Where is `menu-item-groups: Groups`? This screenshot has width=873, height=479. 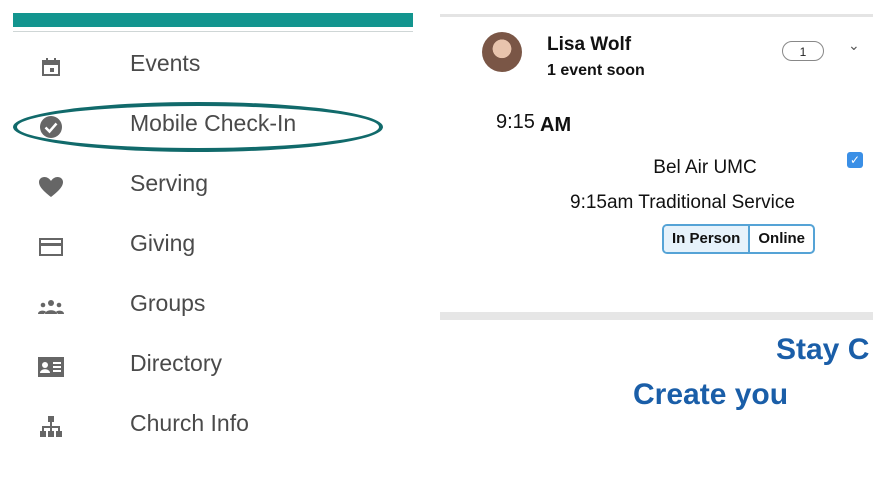 menu-item-groups: Groups is located at coordinates (210, 307).